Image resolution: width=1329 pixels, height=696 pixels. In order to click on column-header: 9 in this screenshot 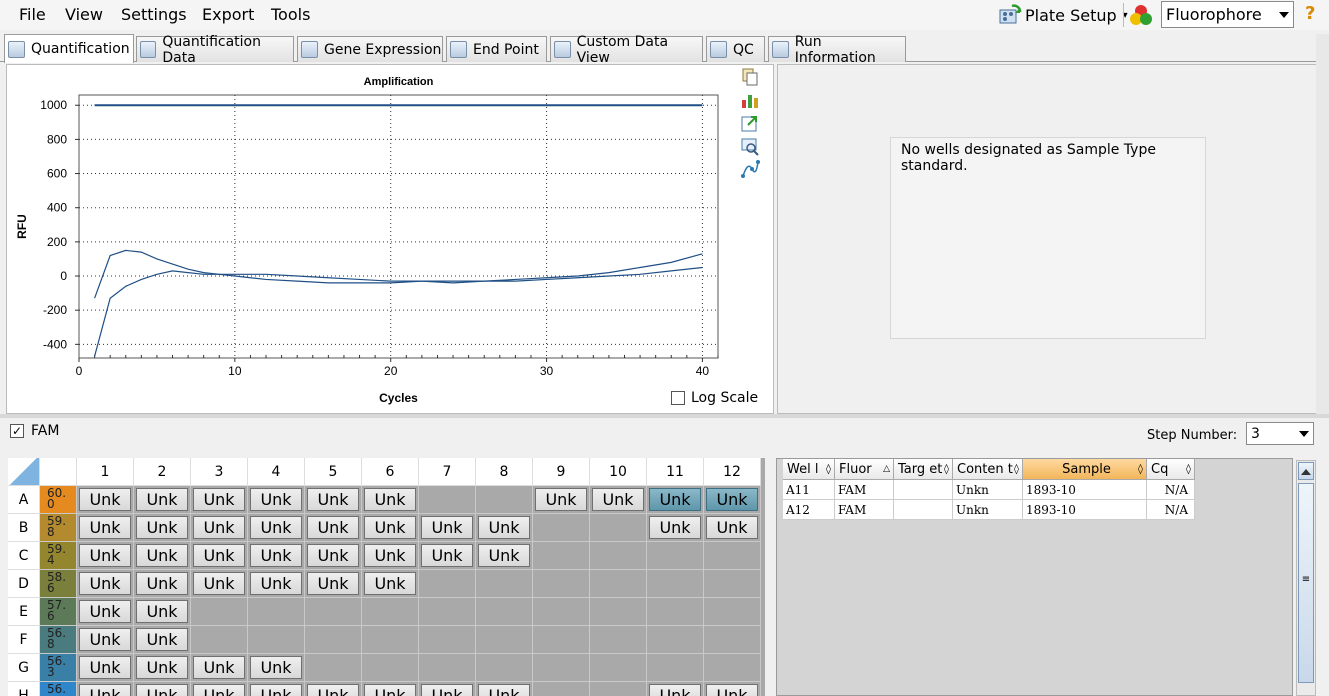, I will do `click(561, 472)`.